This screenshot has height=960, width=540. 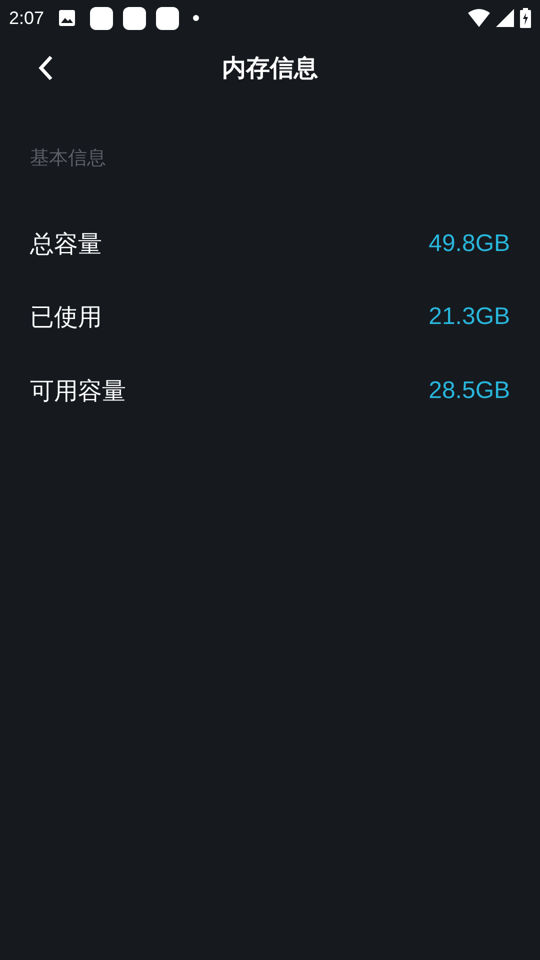 I want to click on section-title: 基本信息, so click(x=68, y=158).